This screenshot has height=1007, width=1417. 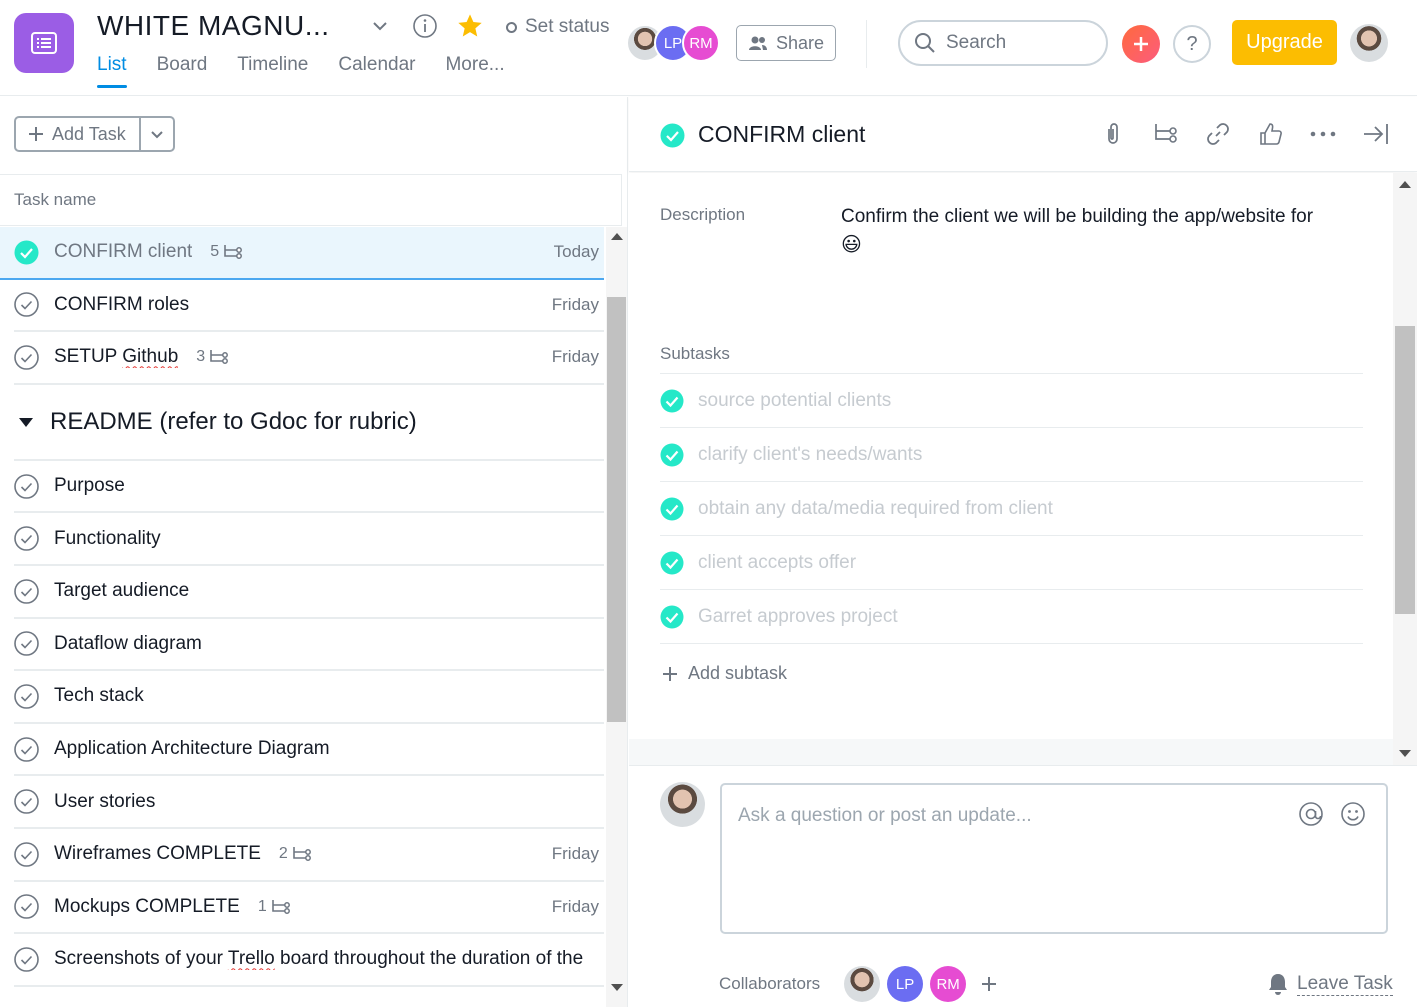 I want to click on copy-link-button, so click(x=1218, y=134).